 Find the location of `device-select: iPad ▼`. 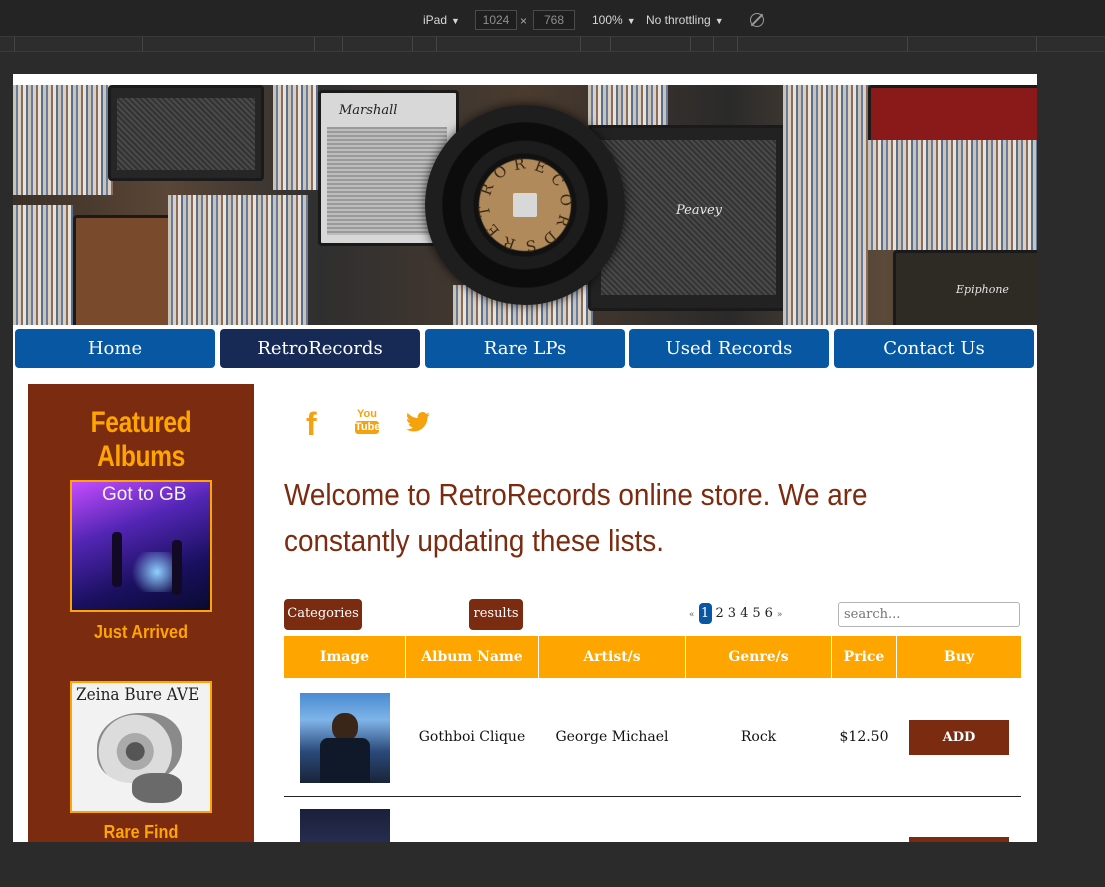

device-select: iPad ▼ is located at coordinates (441, 20).